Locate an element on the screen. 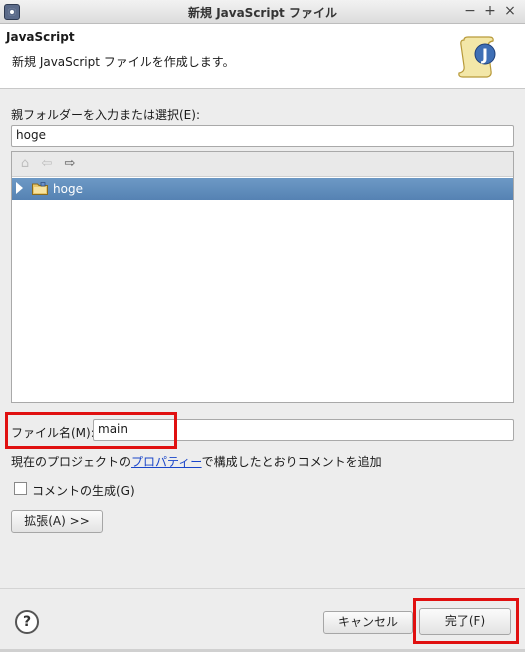  svg-text: J is located at coordinates (484, 54).